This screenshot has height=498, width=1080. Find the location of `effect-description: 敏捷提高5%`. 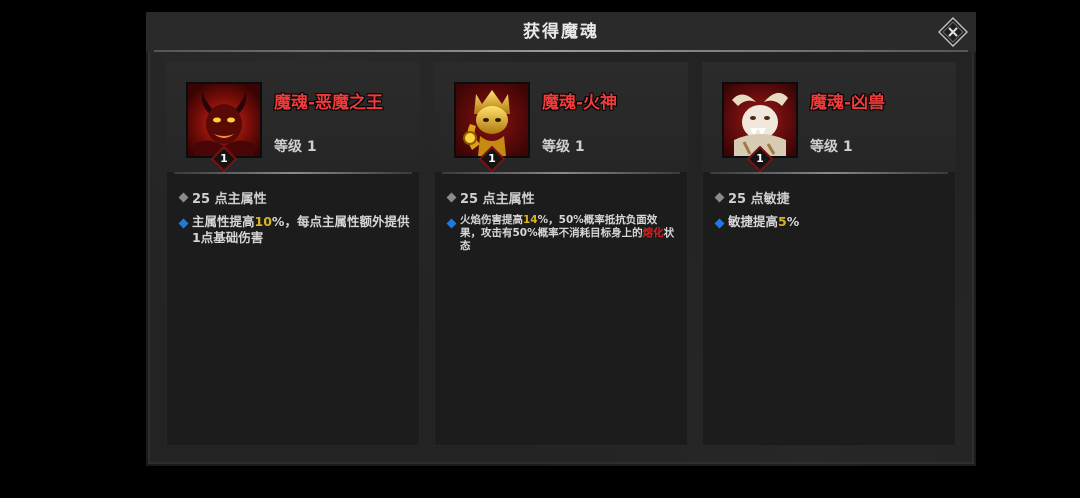

effect-description: 敏捷提高5% is located at coordinates (830, 222).